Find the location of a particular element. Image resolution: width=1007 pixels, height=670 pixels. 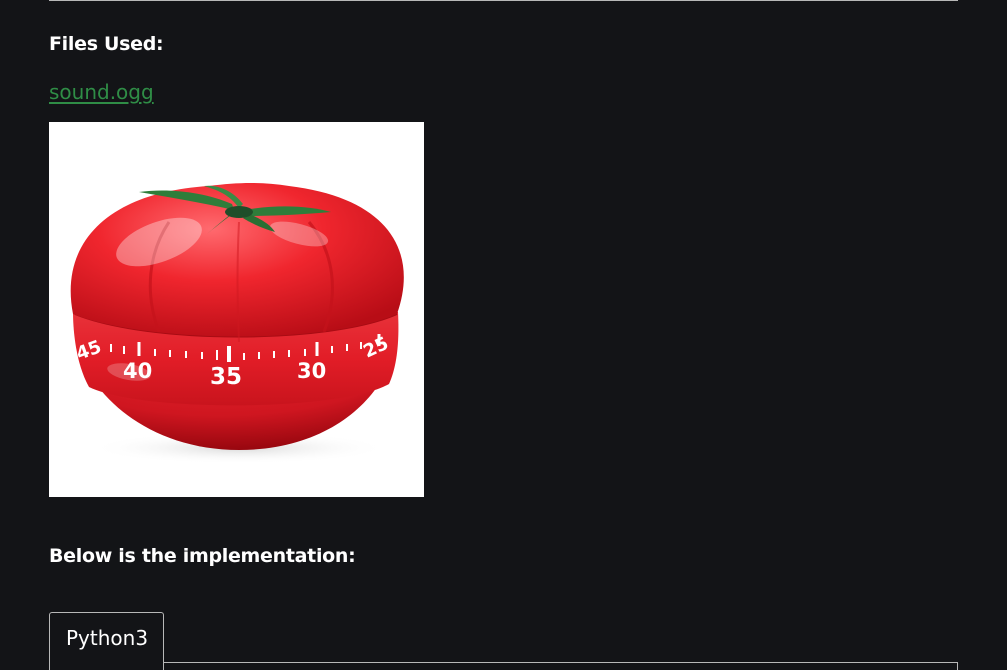

files-used-heading: Files Used: is located at coordinates (106, 44).